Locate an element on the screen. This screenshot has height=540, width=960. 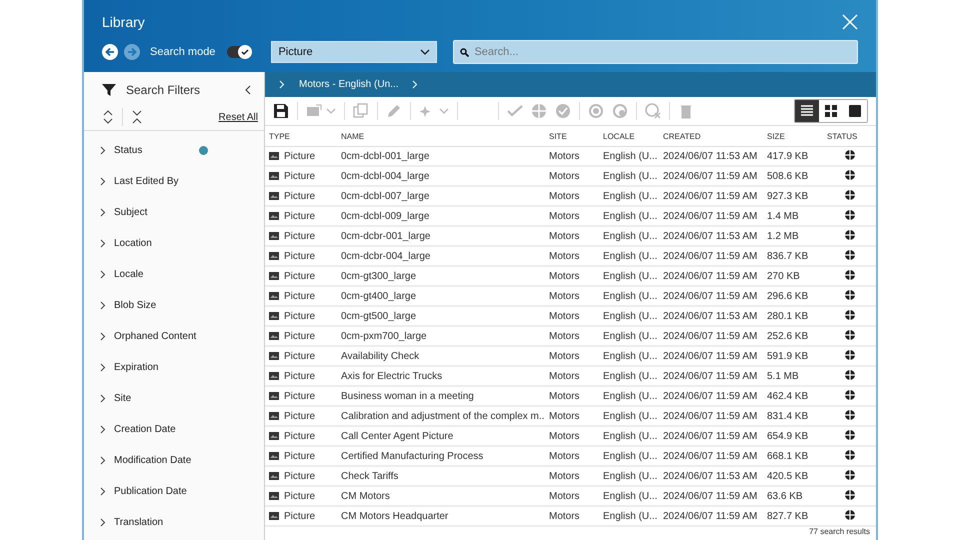
list-view-button is located at coordinates (807, 111).